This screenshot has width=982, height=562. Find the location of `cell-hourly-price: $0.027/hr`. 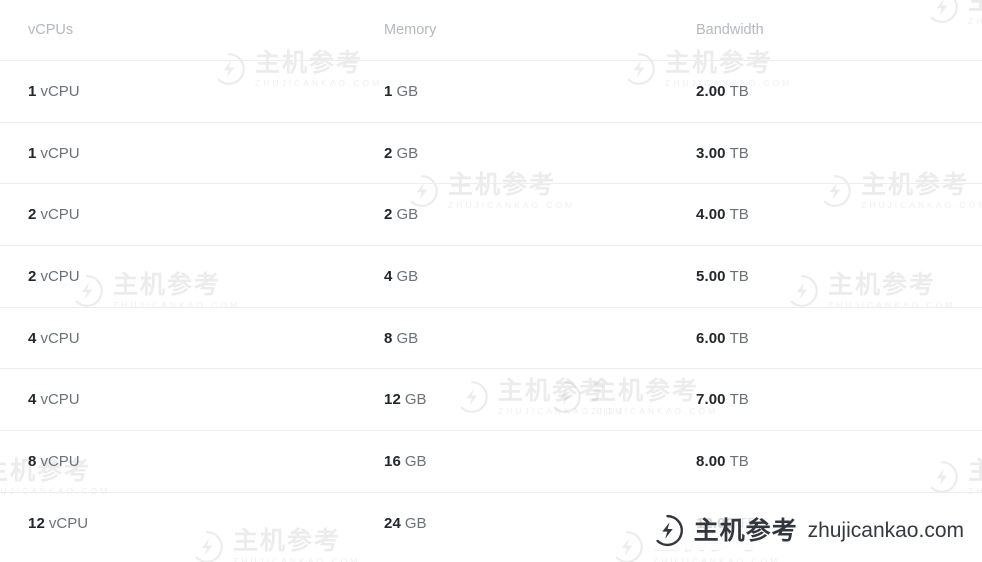

cell-hourly-price: $0.027/hr is located at coordinates (898, 214).